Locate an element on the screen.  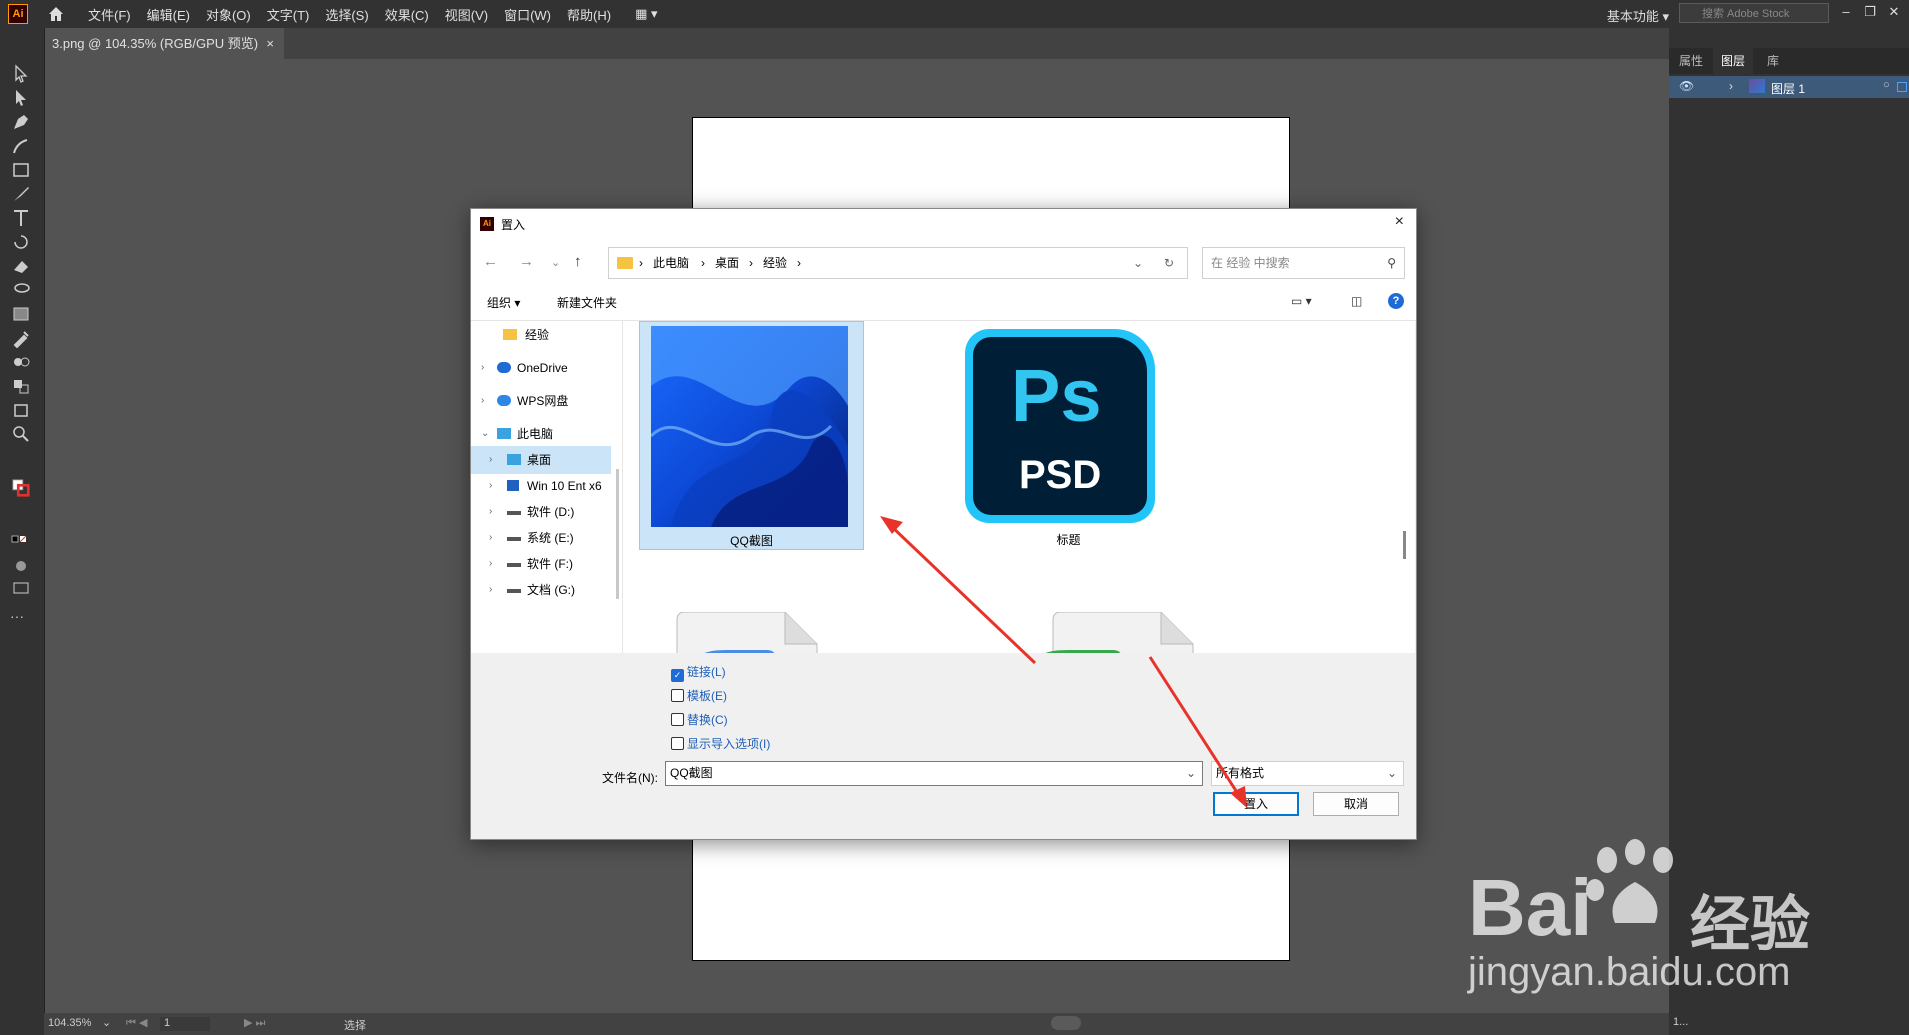
file-tile-qq: QQ截图 is located at coordinates (751, 435).